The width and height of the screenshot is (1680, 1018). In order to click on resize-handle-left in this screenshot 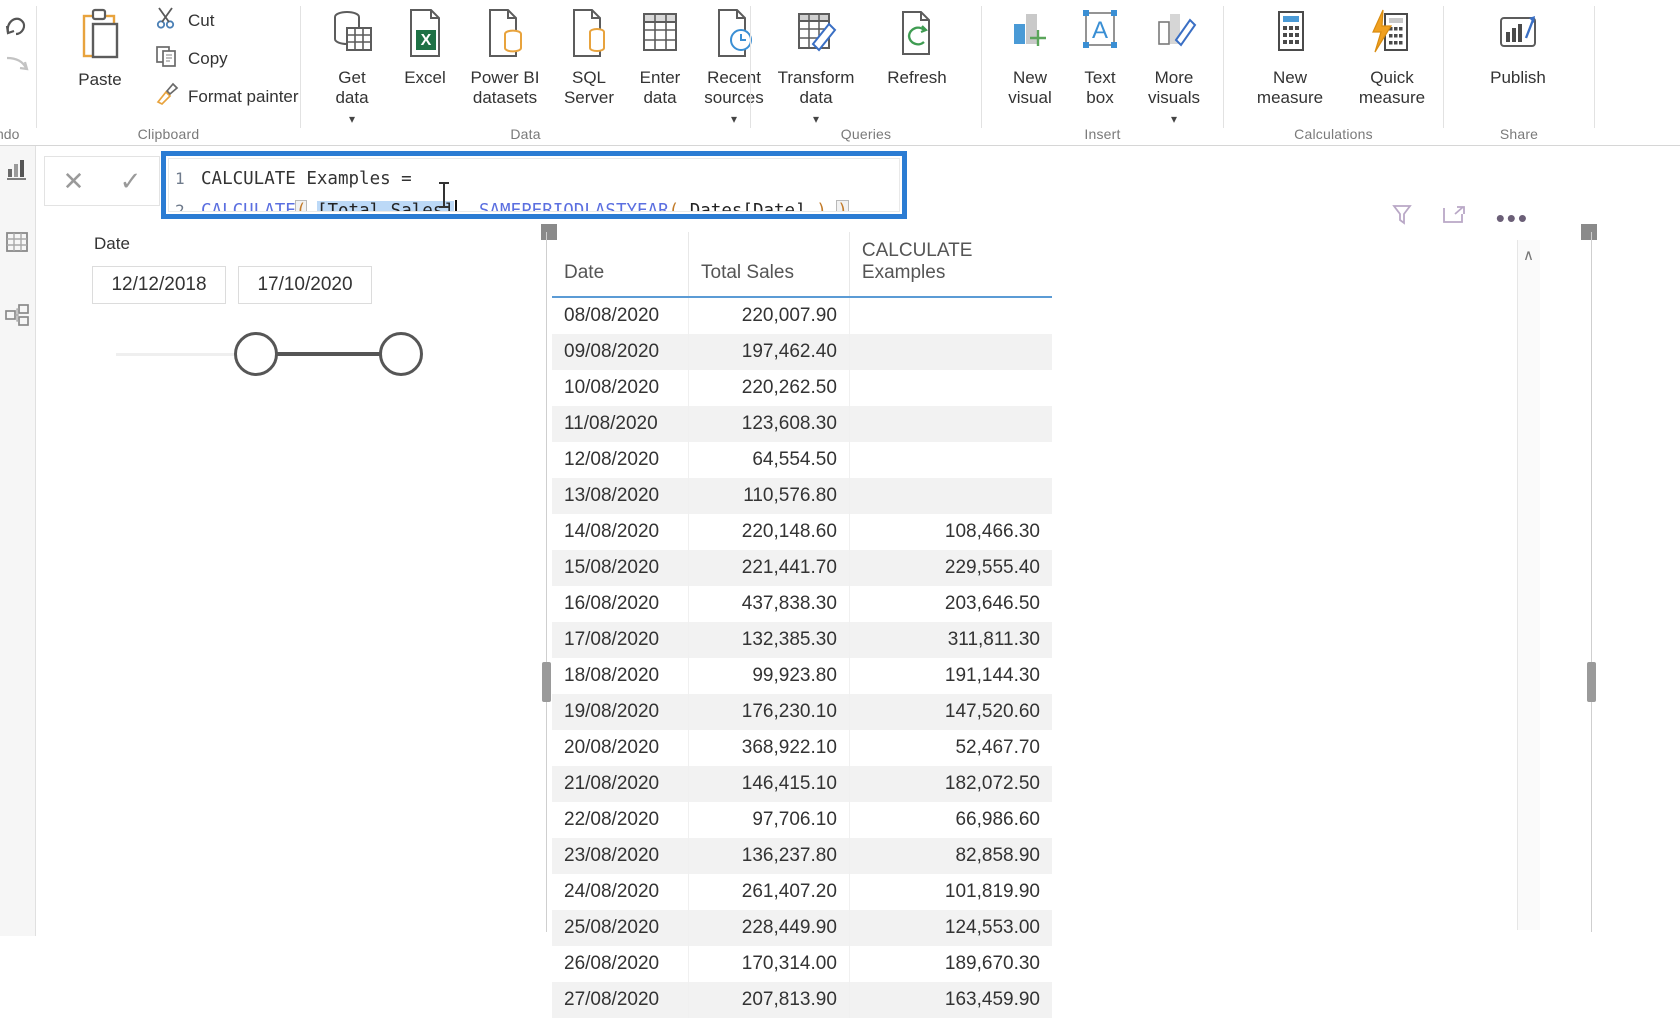, I will do `click(546, 682)`.